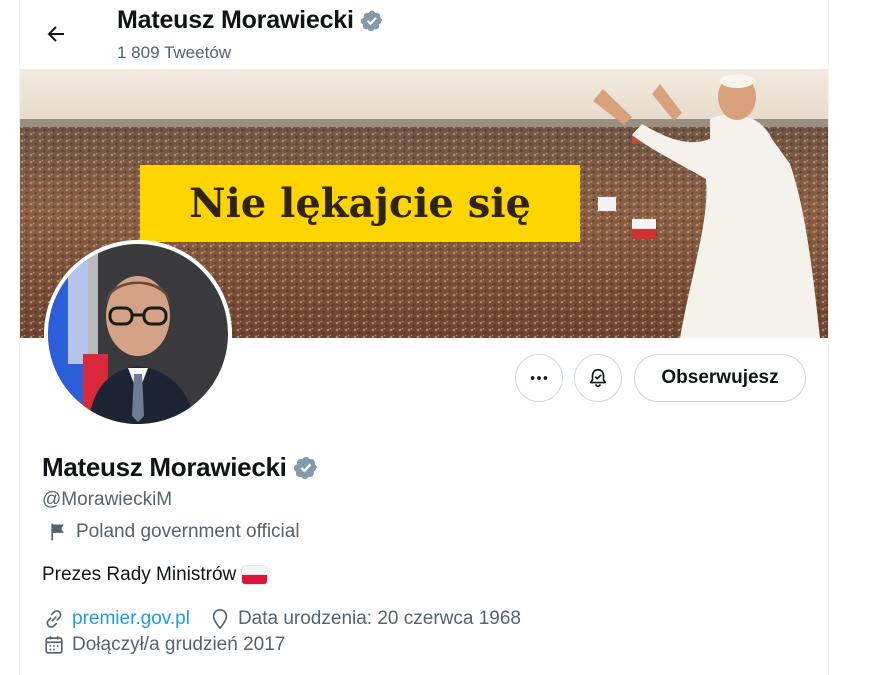 The height and width of the screenshot is (675, 871). What do you see at coordinates (139, 574) in the screenshot?
I see `bio-text: Prezes Rady Ministrów` at bounding box center [139, 574].